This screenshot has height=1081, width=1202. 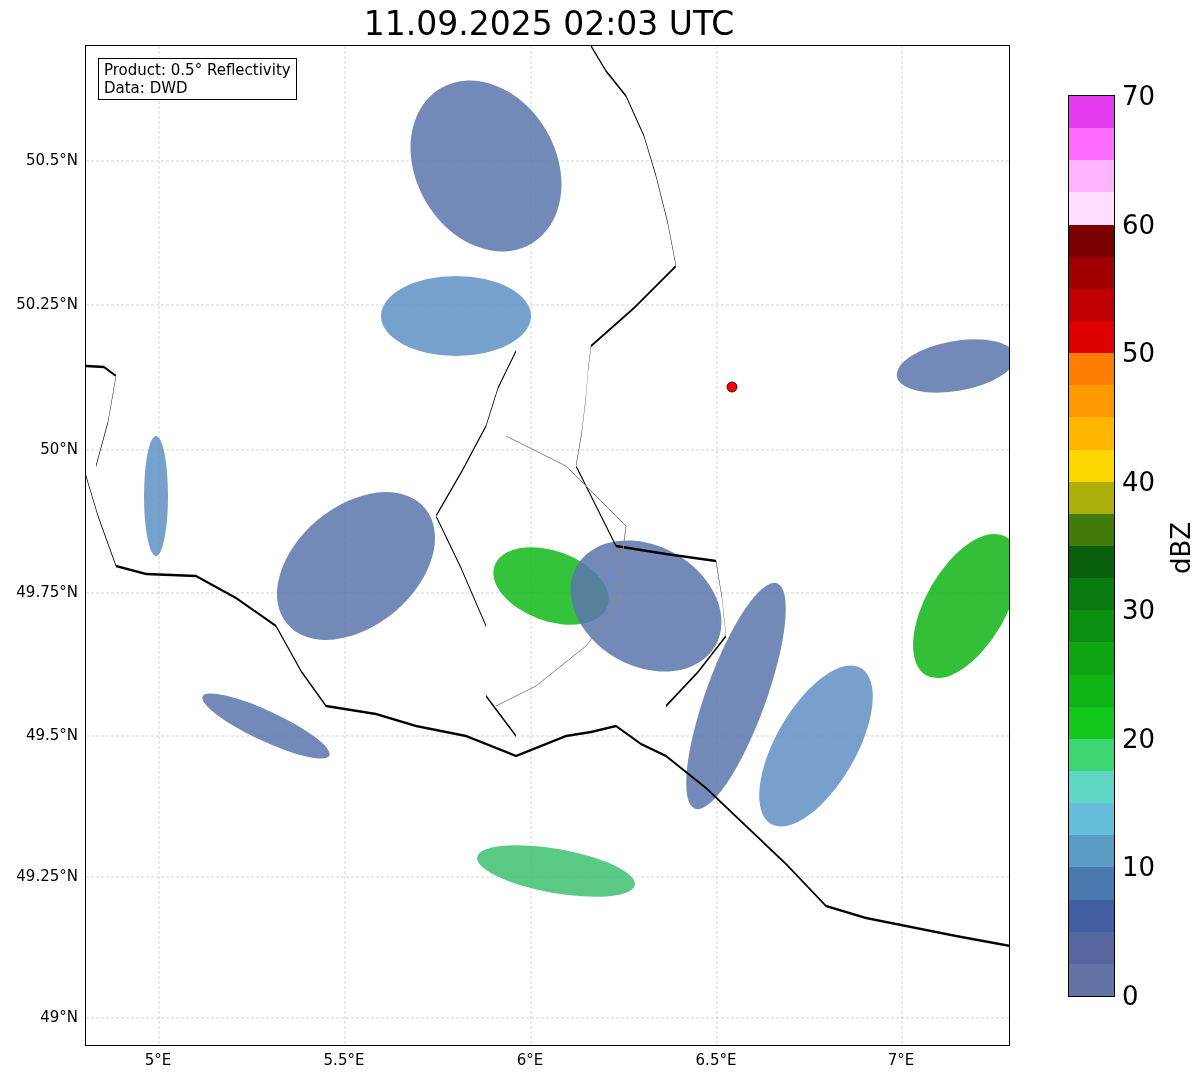 What do you see at coordinates (1139, 738) in the screenshot?
I see `colorbar-tick-label: 20` at bounding box center [1139, 738].